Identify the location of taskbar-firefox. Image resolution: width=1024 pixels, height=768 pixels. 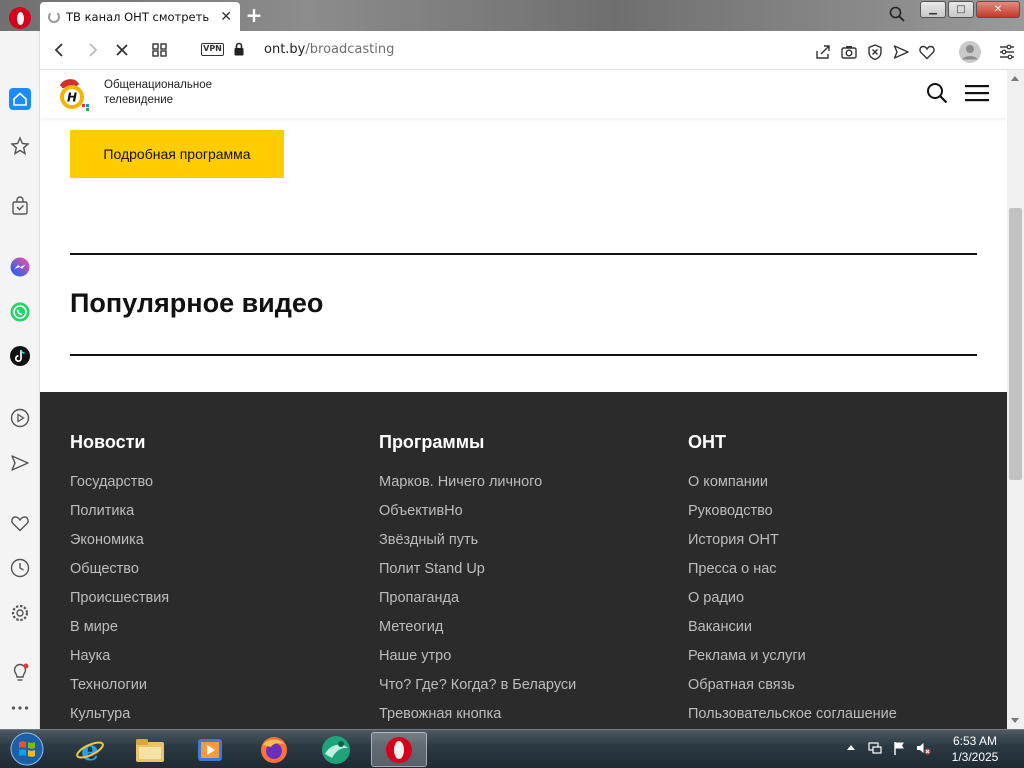
(274, 749).